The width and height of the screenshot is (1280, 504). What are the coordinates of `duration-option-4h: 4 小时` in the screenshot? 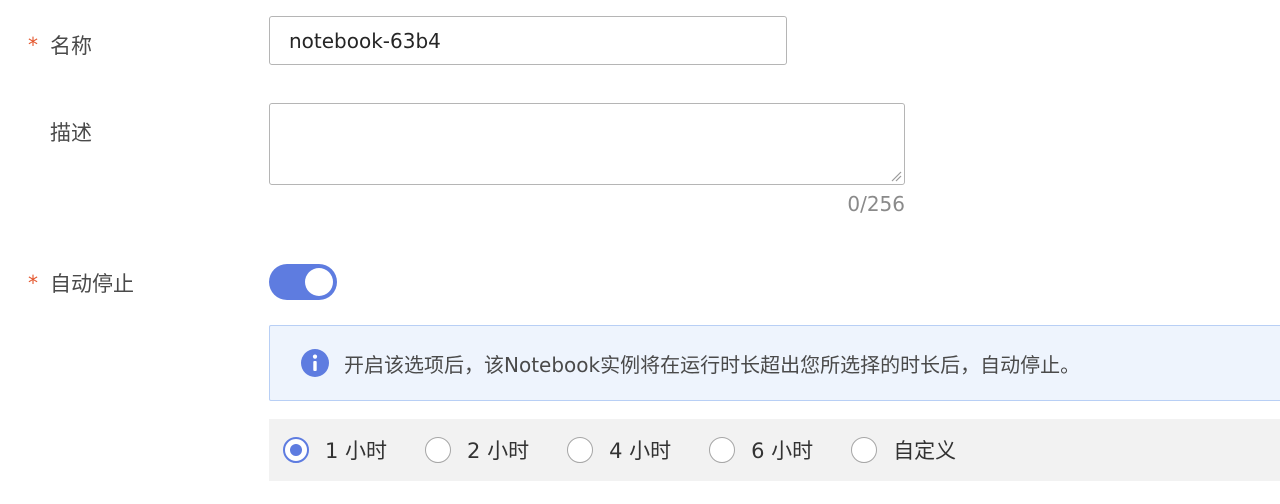 It's located at (619, 450).